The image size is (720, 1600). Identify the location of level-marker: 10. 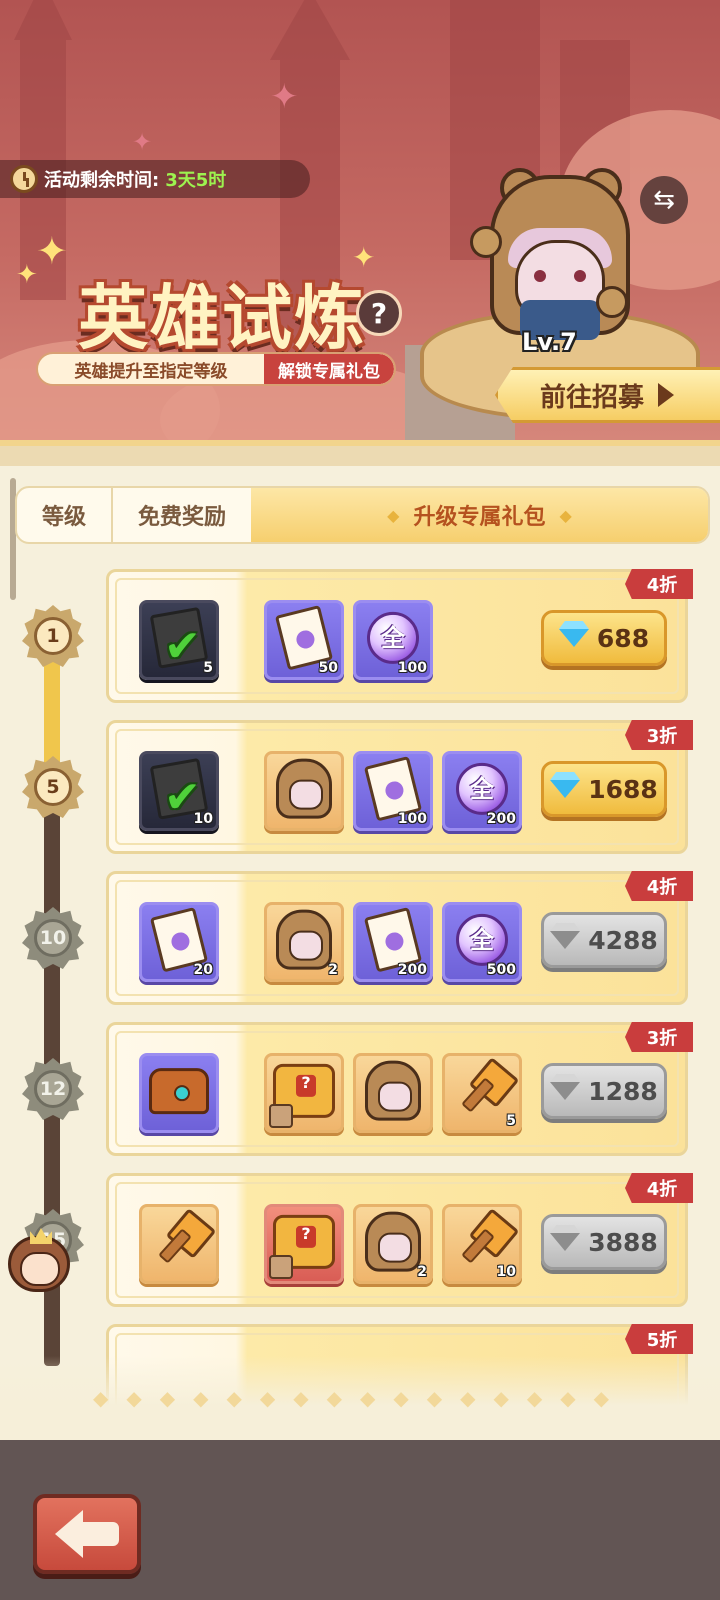
(53, 938).